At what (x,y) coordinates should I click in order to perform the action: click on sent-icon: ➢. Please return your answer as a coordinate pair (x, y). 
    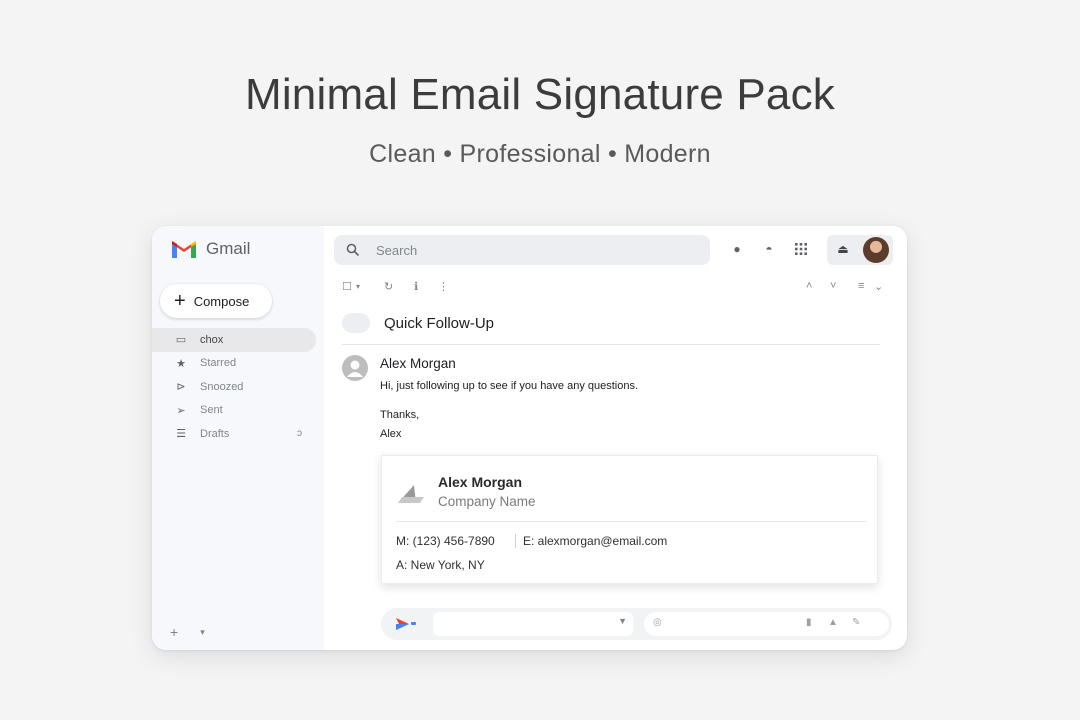
    Looking at the image, I should click on (181, 410).